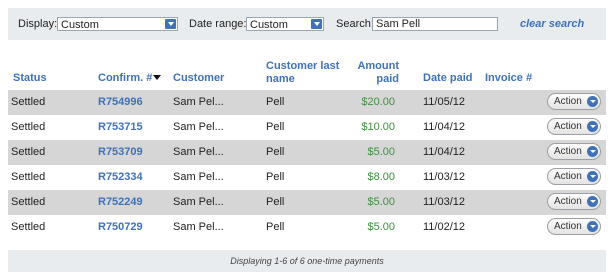 This screenshot has width=612, height=278. What do you see at coordinates (80, 25) in the screenshot?
I see `display-select-value: Custom` at bounding box center [80, 25].